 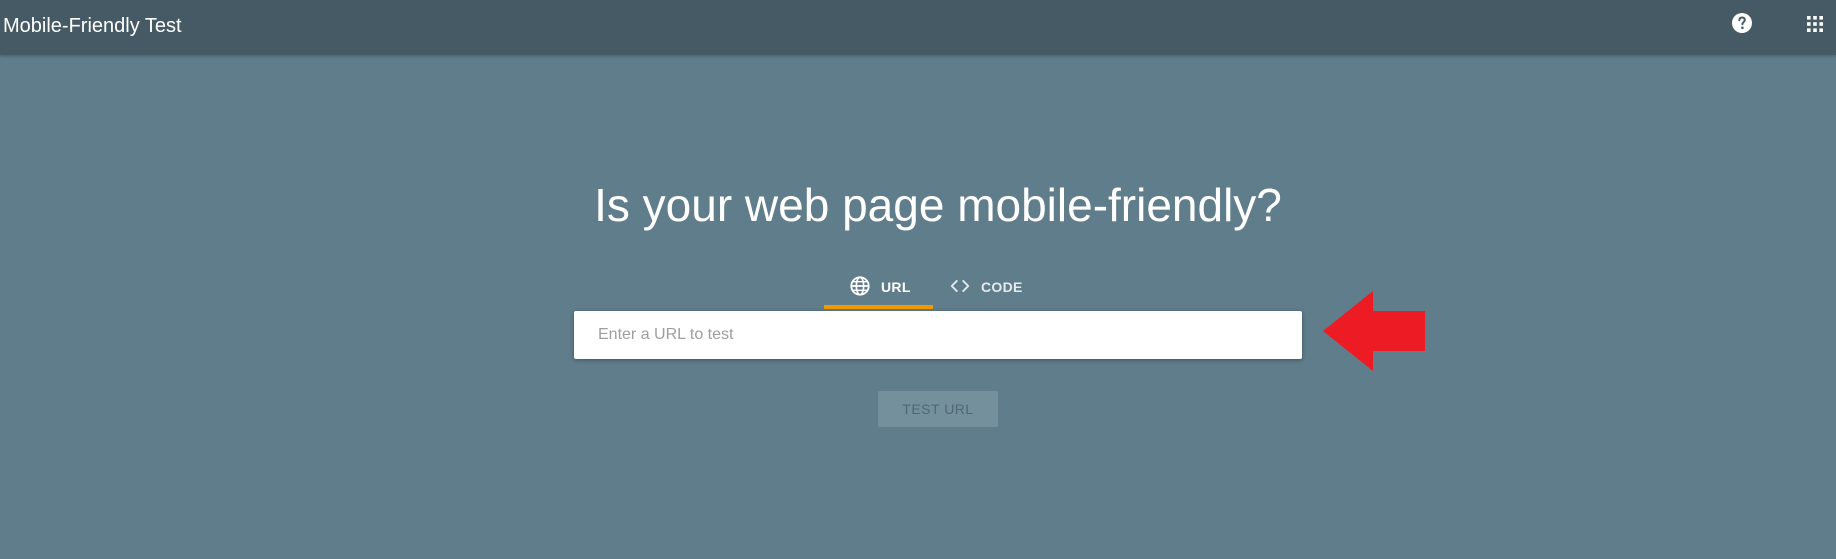 I want to click on page-headline: Is your web page mobile-friendly?, so click(x=938, y=205).